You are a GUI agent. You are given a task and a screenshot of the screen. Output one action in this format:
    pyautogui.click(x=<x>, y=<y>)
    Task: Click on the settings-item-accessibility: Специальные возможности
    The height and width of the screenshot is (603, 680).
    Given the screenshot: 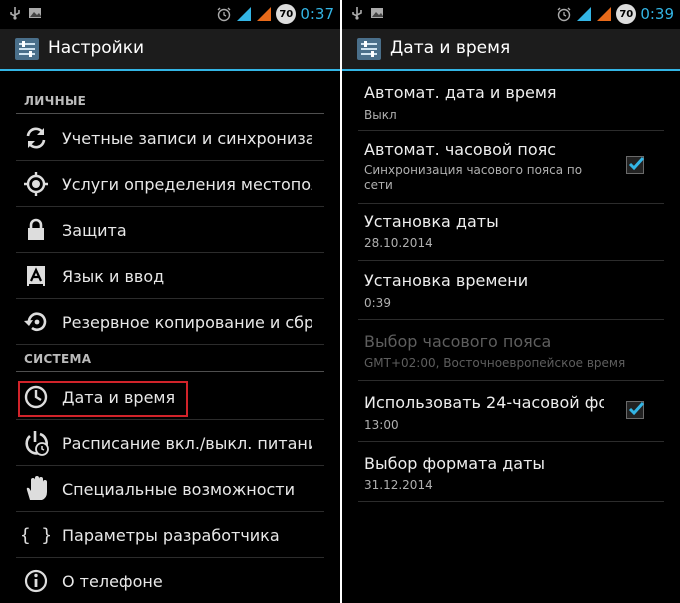 What is the action you would take?
    pyautogui.click(x=170, y=489)
    